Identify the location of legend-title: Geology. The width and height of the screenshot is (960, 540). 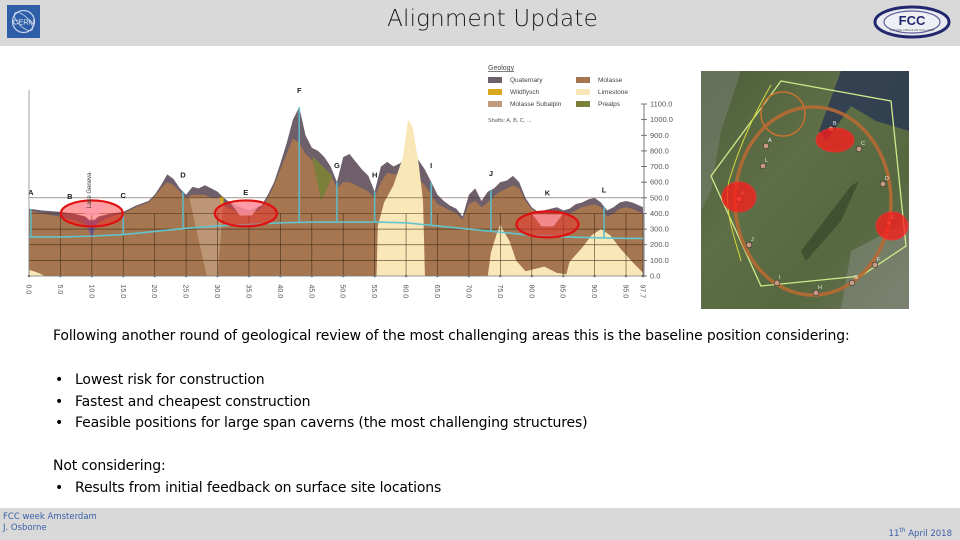
(501, 68).